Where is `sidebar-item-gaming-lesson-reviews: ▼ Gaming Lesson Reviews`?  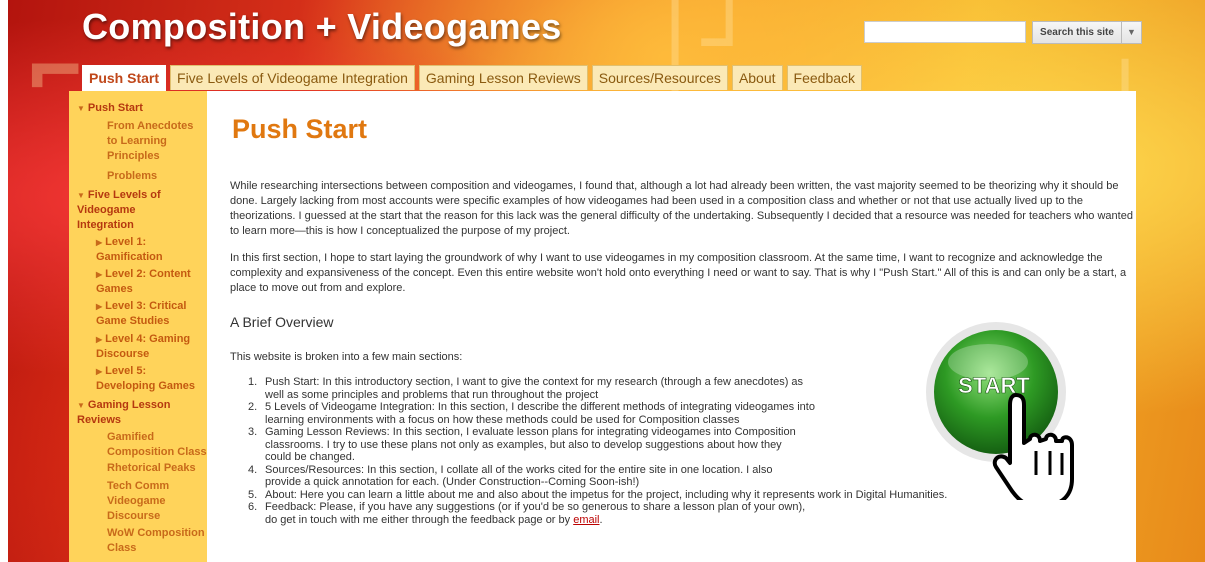
sidebar-item-gaming-lesson-reviews: ▼ Gaming Lesson Reviews is located at coordinates (127, 413).